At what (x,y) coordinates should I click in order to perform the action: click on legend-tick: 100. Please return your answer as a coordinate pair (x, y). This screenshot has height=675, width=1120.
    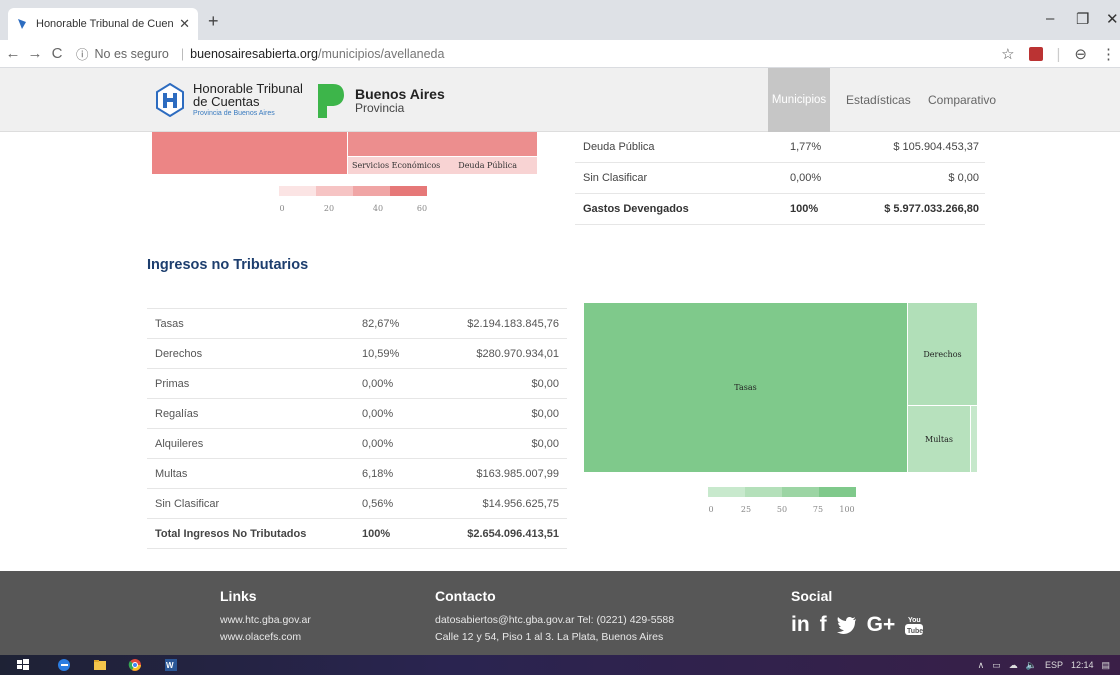
    Looking at the image, I should click on (847, 509).